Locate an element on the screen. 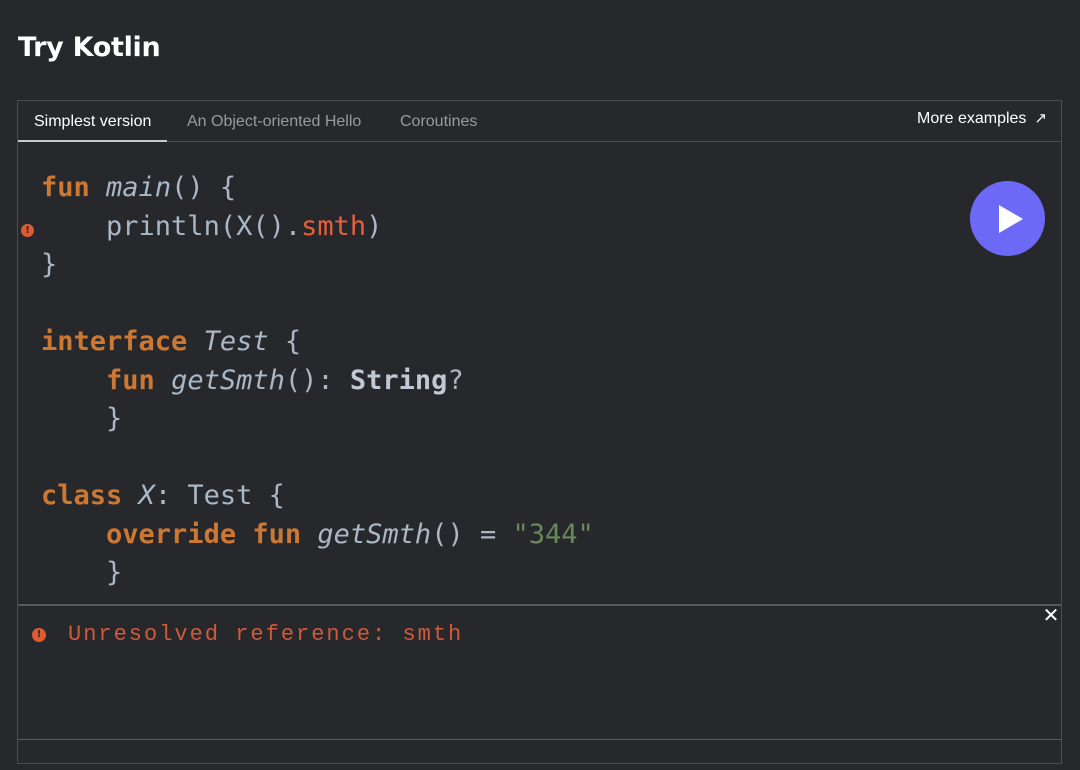 The width and height of the screenshot is (1080, 770). play-icon is located at coordinates (1011, 219).